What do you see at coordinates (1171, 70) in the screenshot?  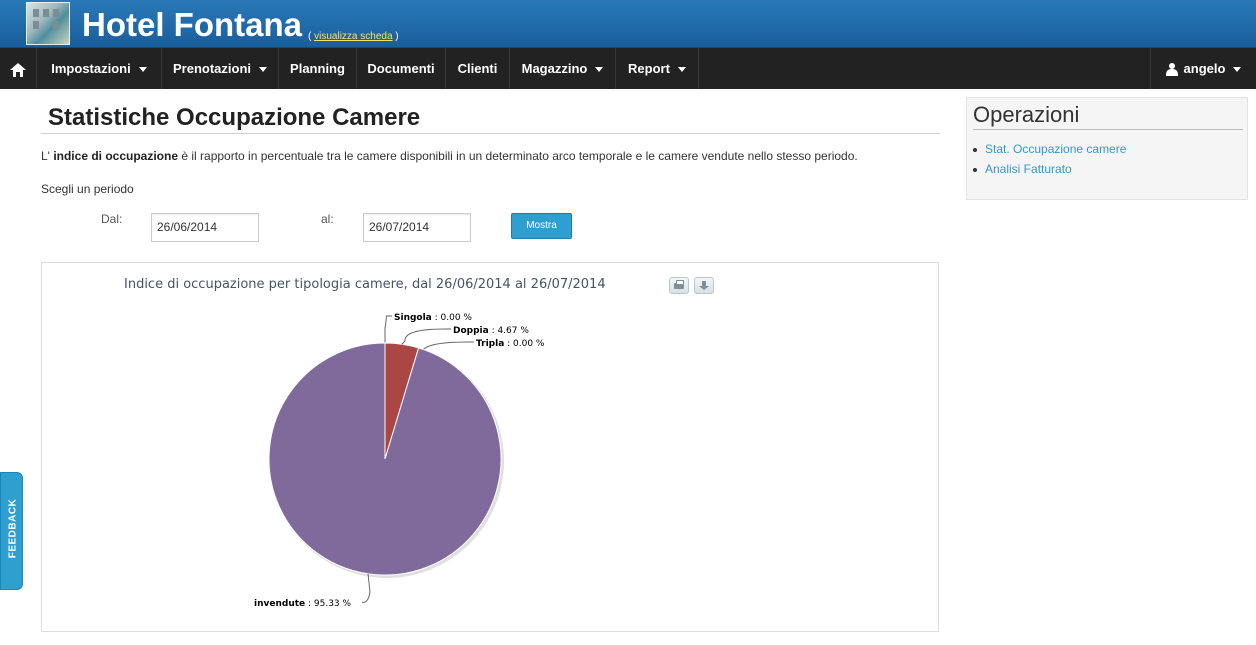 I see `user-icon` at bounding box center [1171, 70].